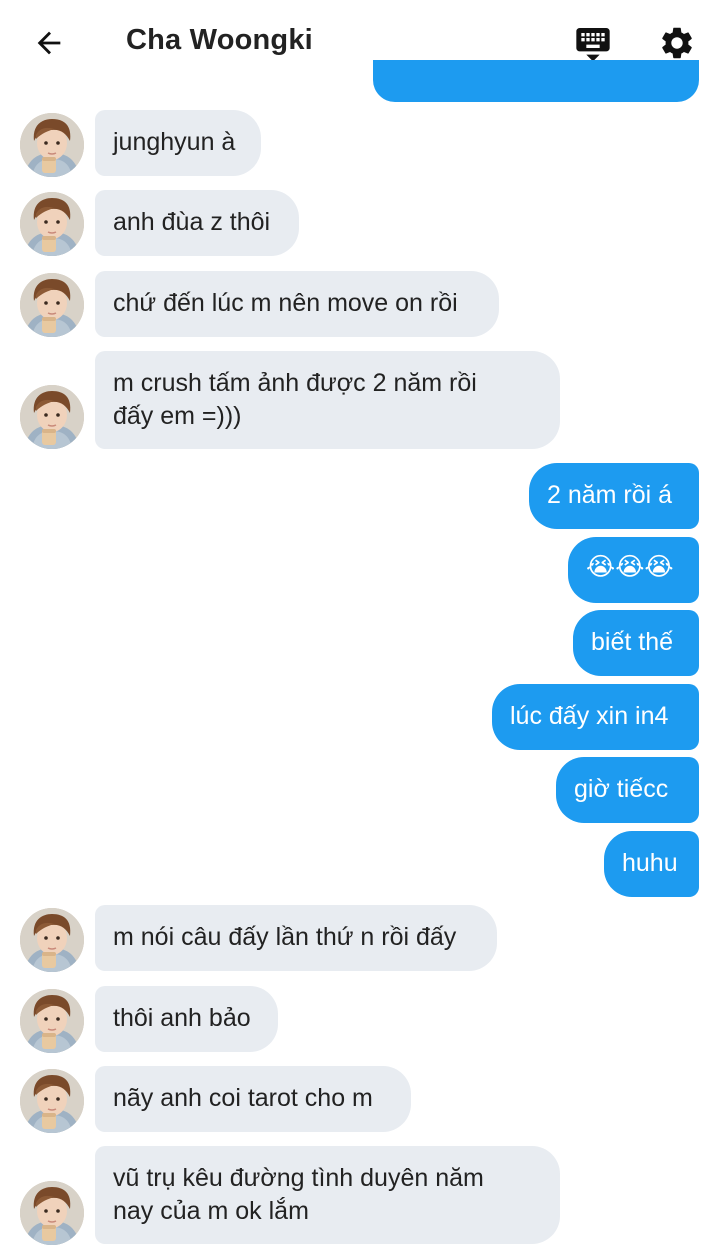 This screenshot has height=1245, width=715. What do you see at coordinates (295, 383) in the screenshot?
I see `message-line: m crush tấm ảnh được 2 năm rồi` at bounding box center [295, 383].